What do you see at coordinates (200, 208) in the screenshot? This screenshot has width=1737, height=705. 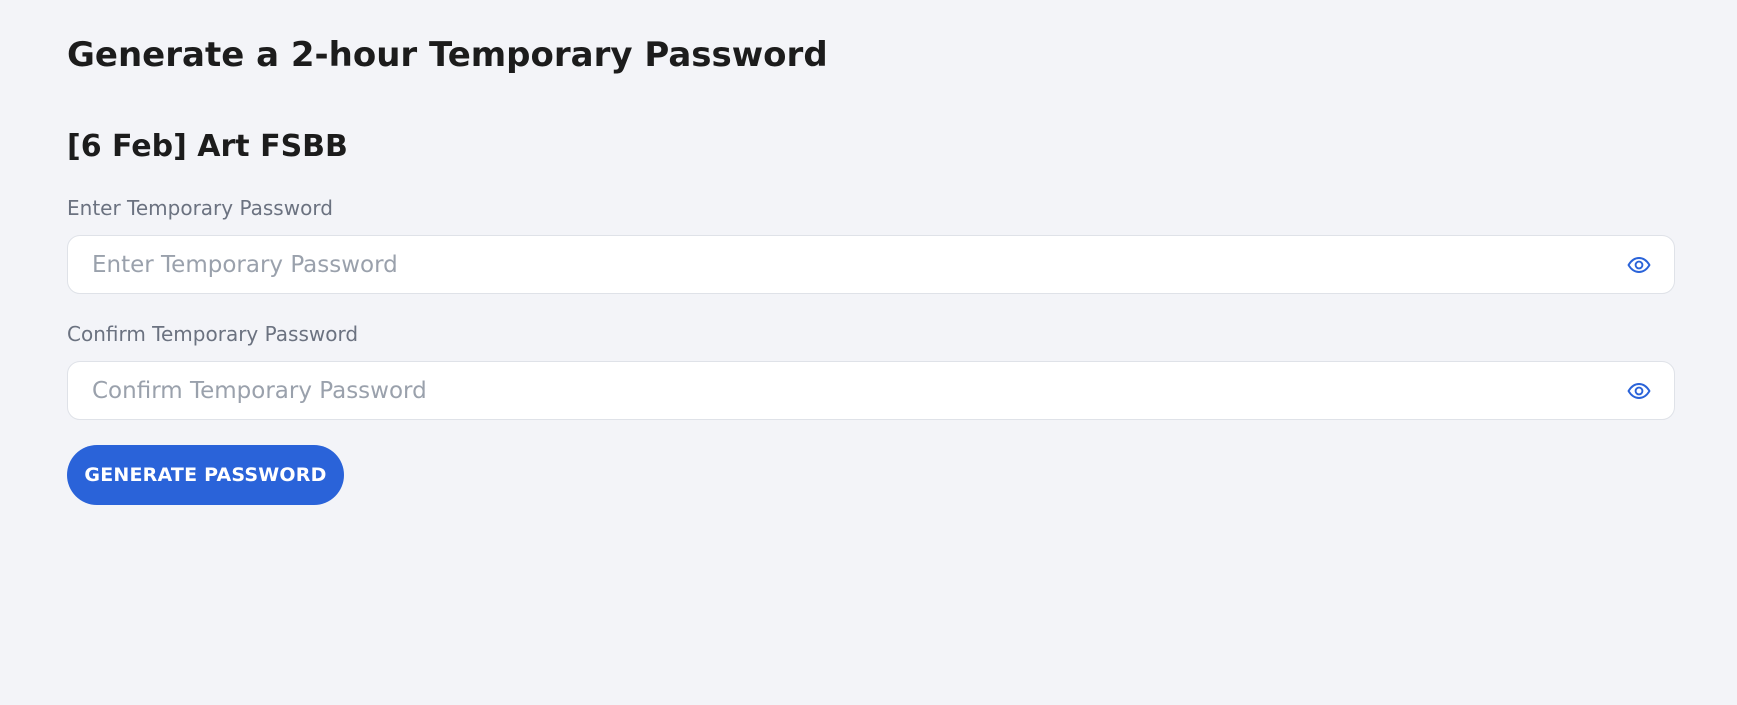 I see `password-label: Enter Temporary Password` at bounding box center [200, 208].